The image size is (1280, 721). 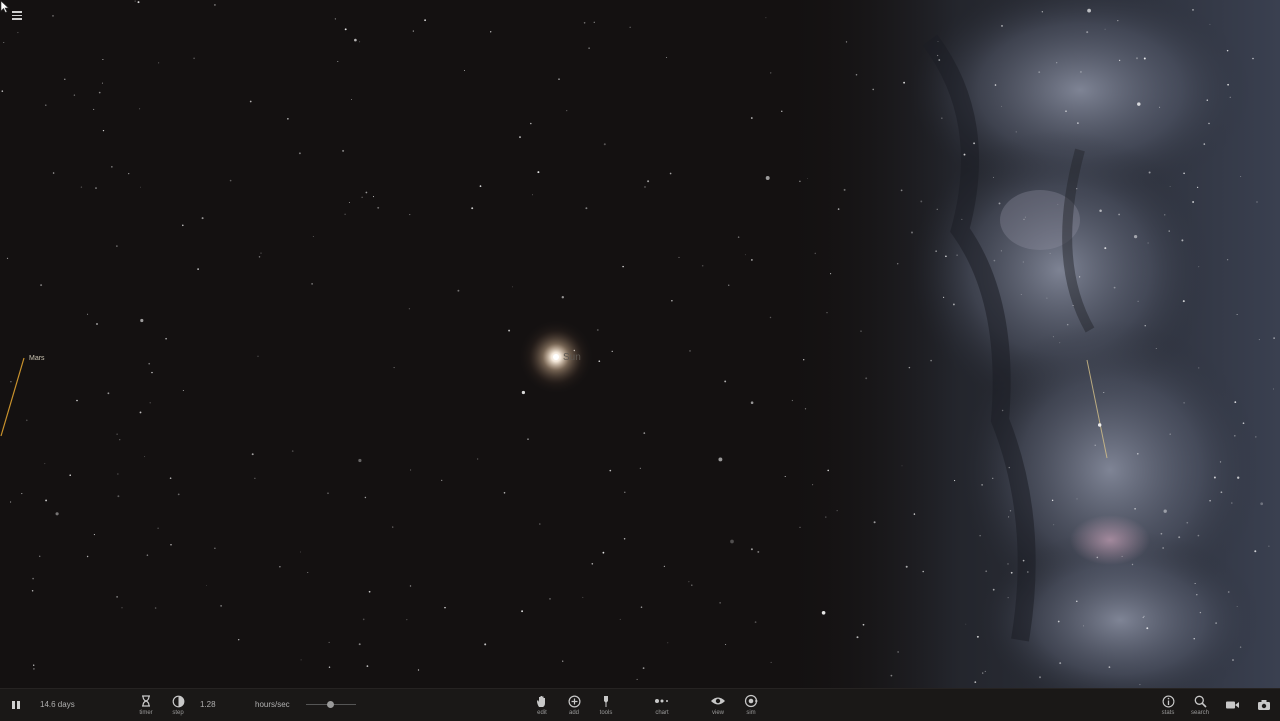 I want to click on rate-slider-handle, so click(x=330, y=704).